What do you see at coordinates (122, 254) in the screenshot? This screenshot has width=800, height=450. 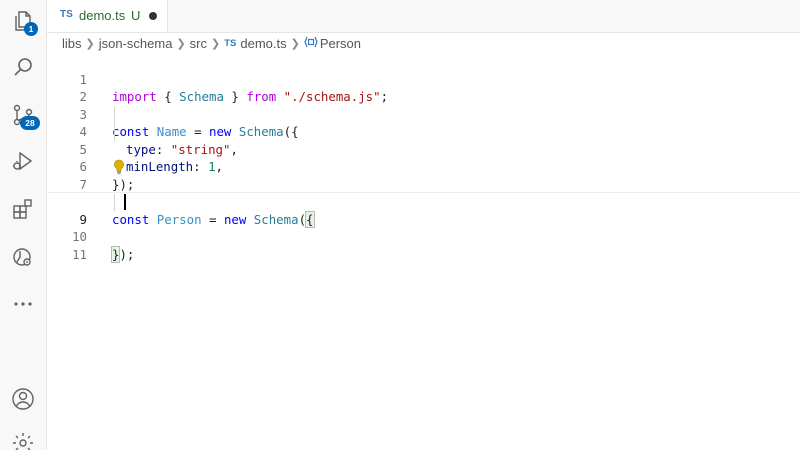 I see `code-text: });` at bounding box center [122, 254].